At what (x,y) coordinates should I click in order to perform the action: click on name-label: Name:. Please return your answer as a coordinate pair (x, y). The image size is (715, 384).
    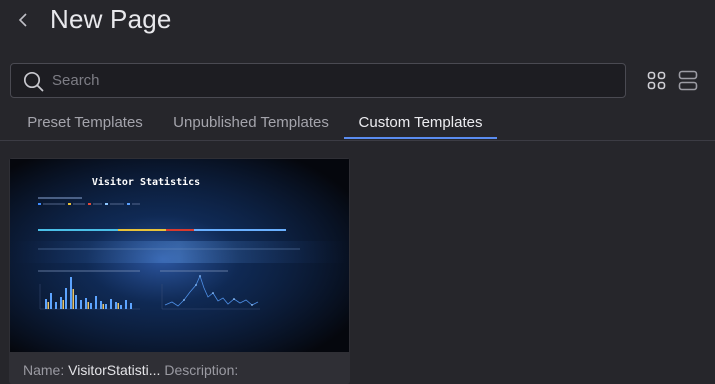
    Looking at the image, I should click on (44, 370).